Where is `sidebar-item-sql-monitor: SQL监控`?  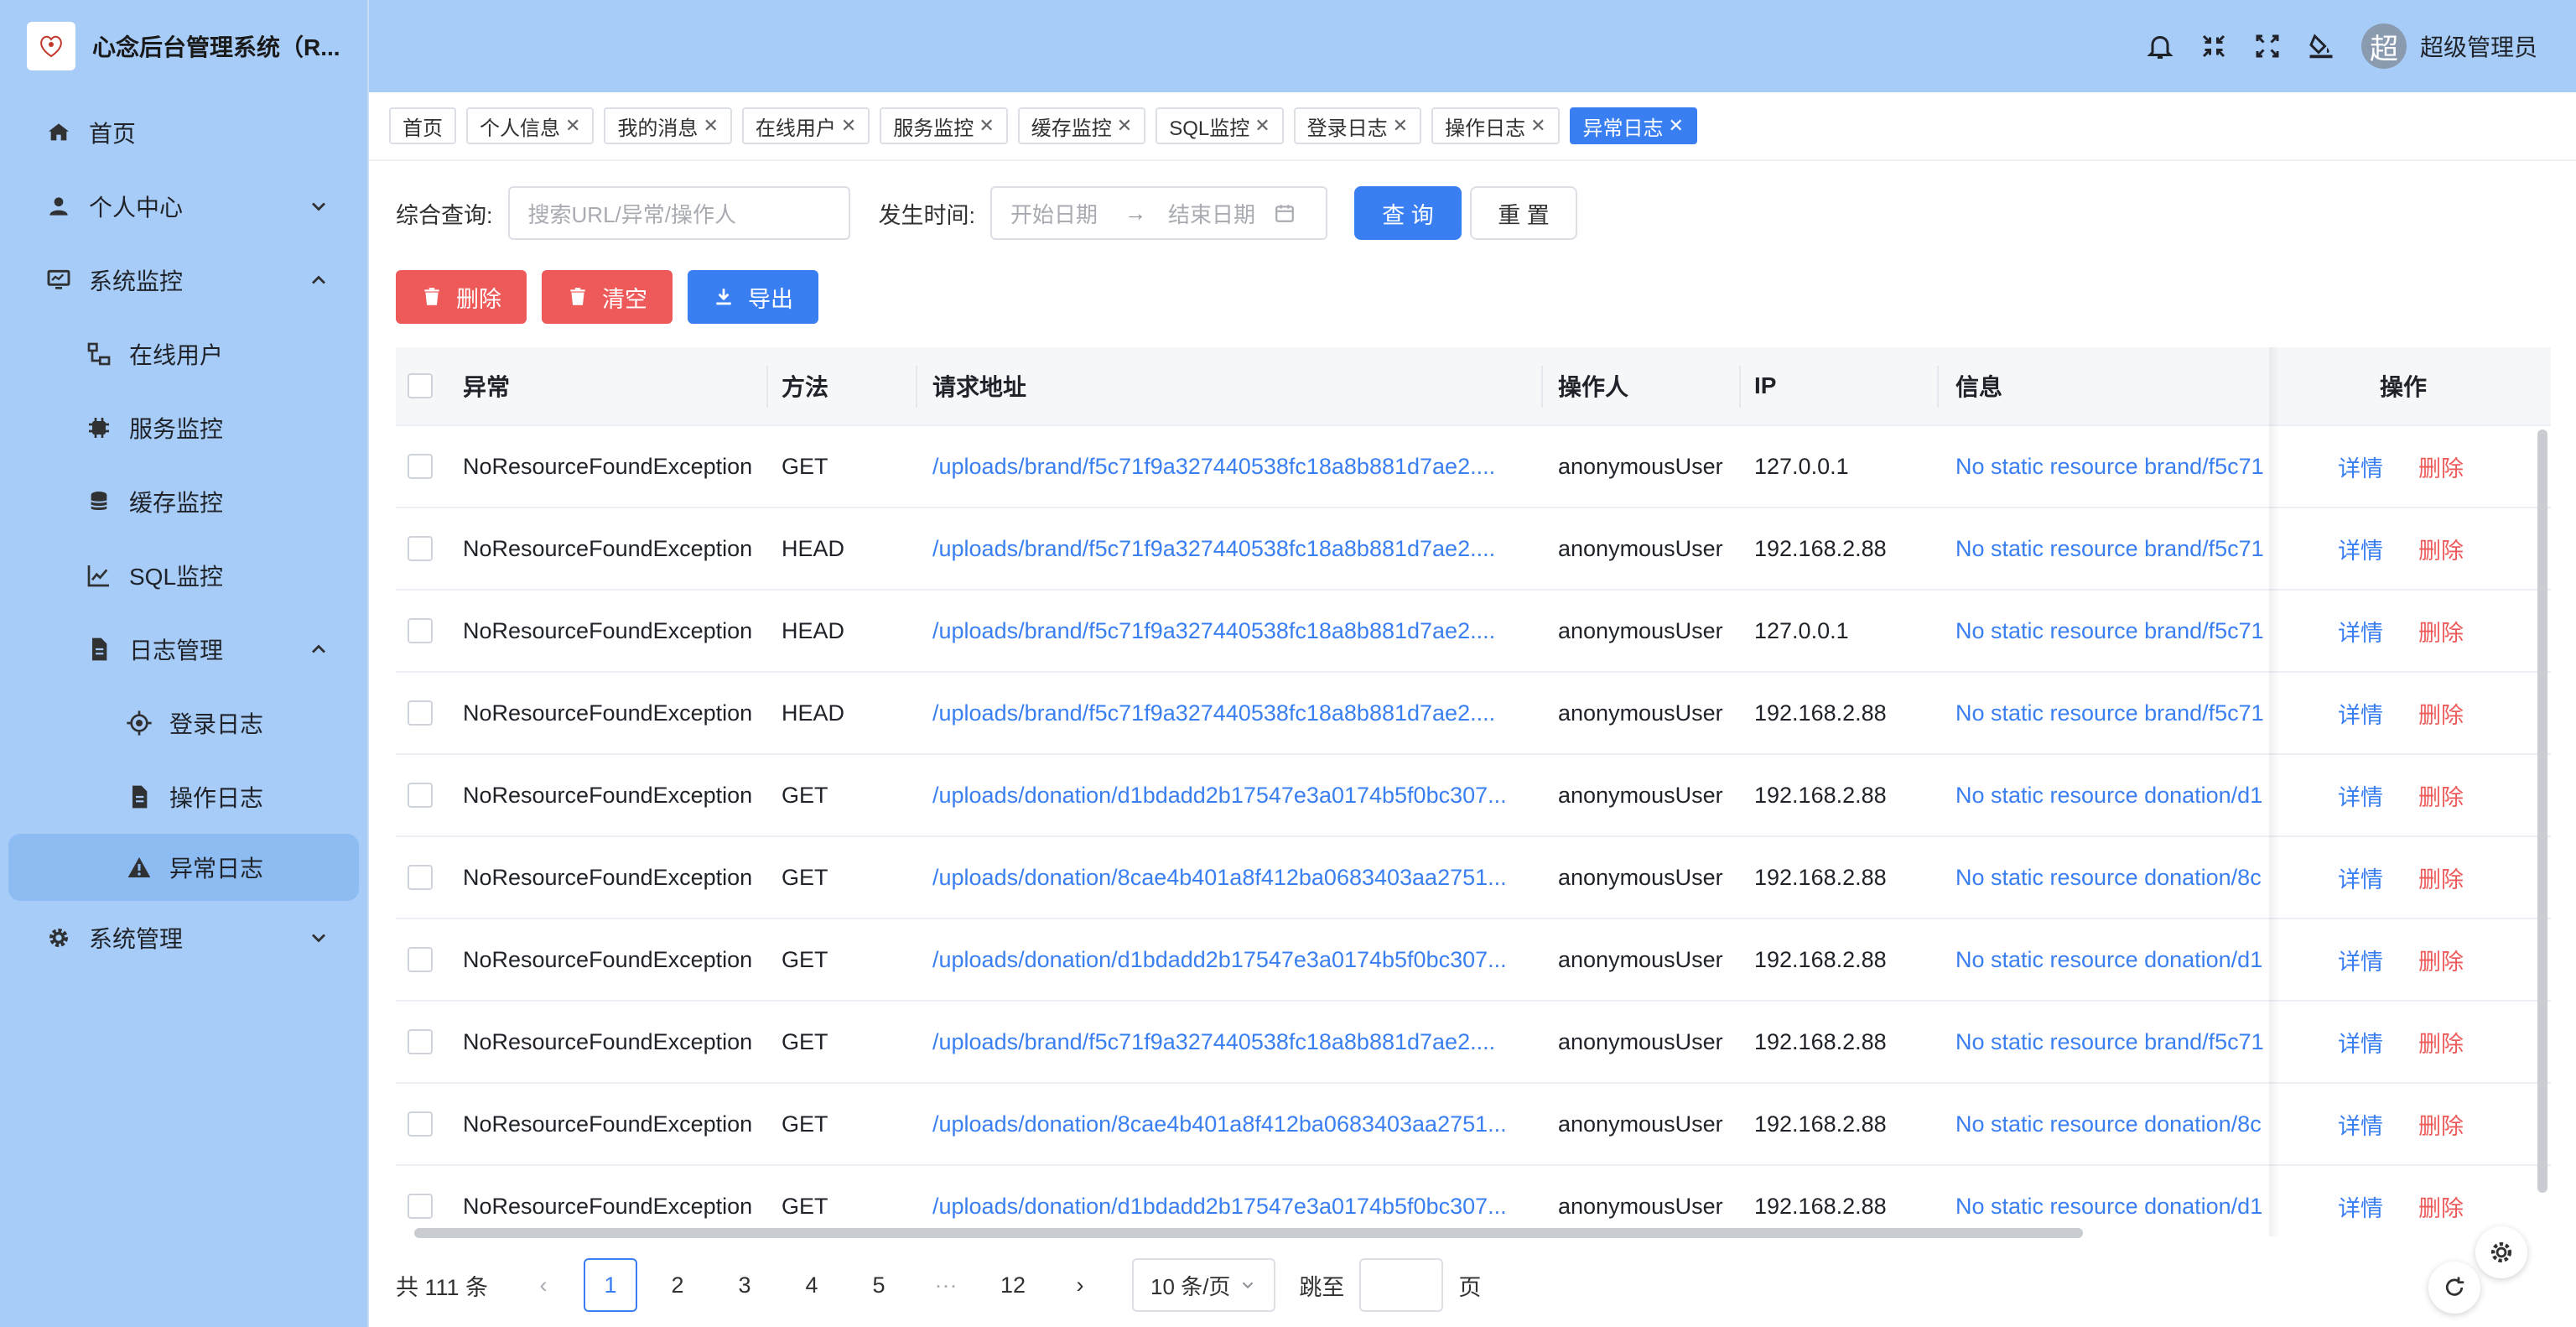
sidebar-item-sql-monitor: SQL监控 is located at coordinates (183, 575).